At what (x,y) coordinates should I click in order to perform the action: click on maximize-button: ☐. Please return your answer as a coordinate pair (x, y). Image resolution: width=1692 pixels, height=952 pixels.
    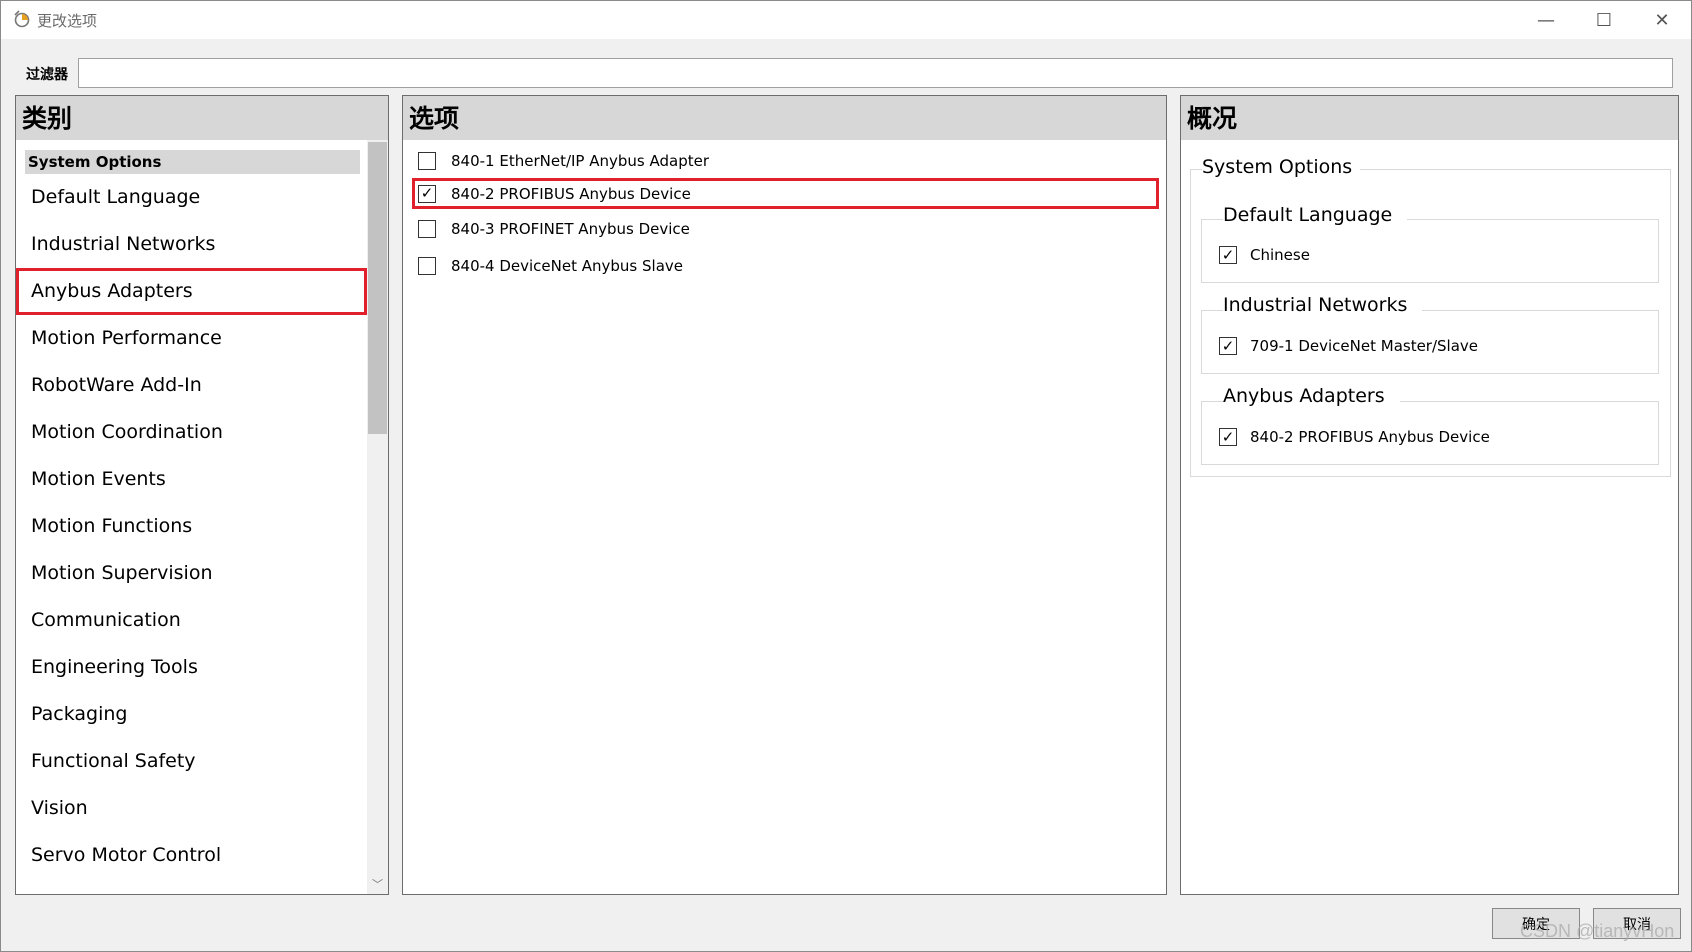
    Looking at the image, I should click on (1604, 20).